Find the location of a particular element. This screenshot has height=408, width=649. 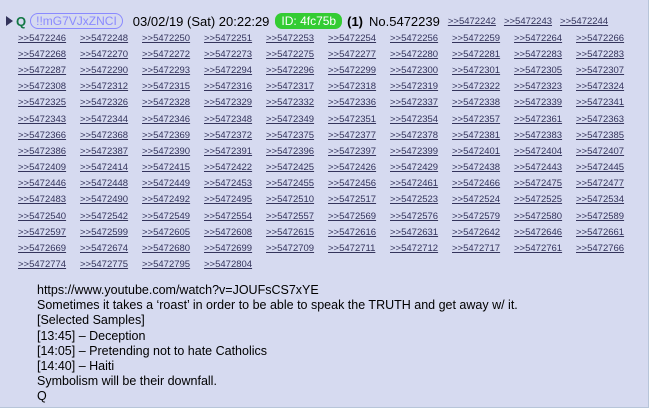

poster-id-badge: ID: 4fc75b is located at coordinates (309, 21).